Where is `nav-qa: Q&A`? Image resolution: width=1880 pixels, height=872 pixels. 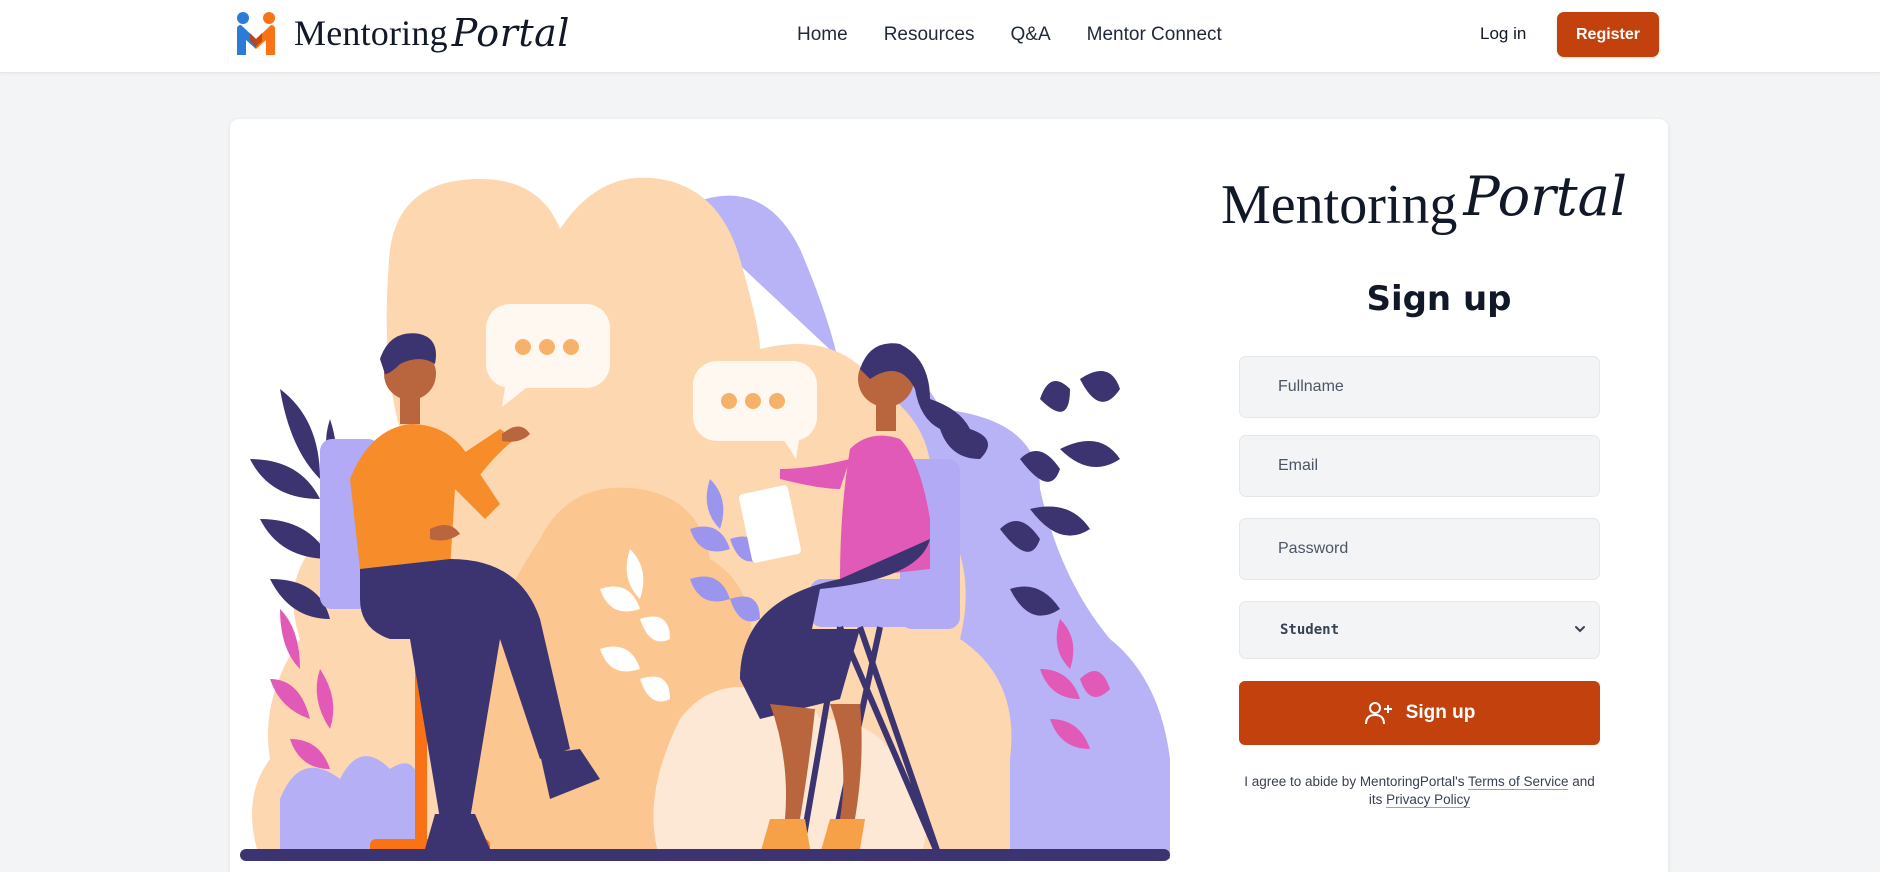
nav-qa: Q&A is located at coordinates (1031, 33).